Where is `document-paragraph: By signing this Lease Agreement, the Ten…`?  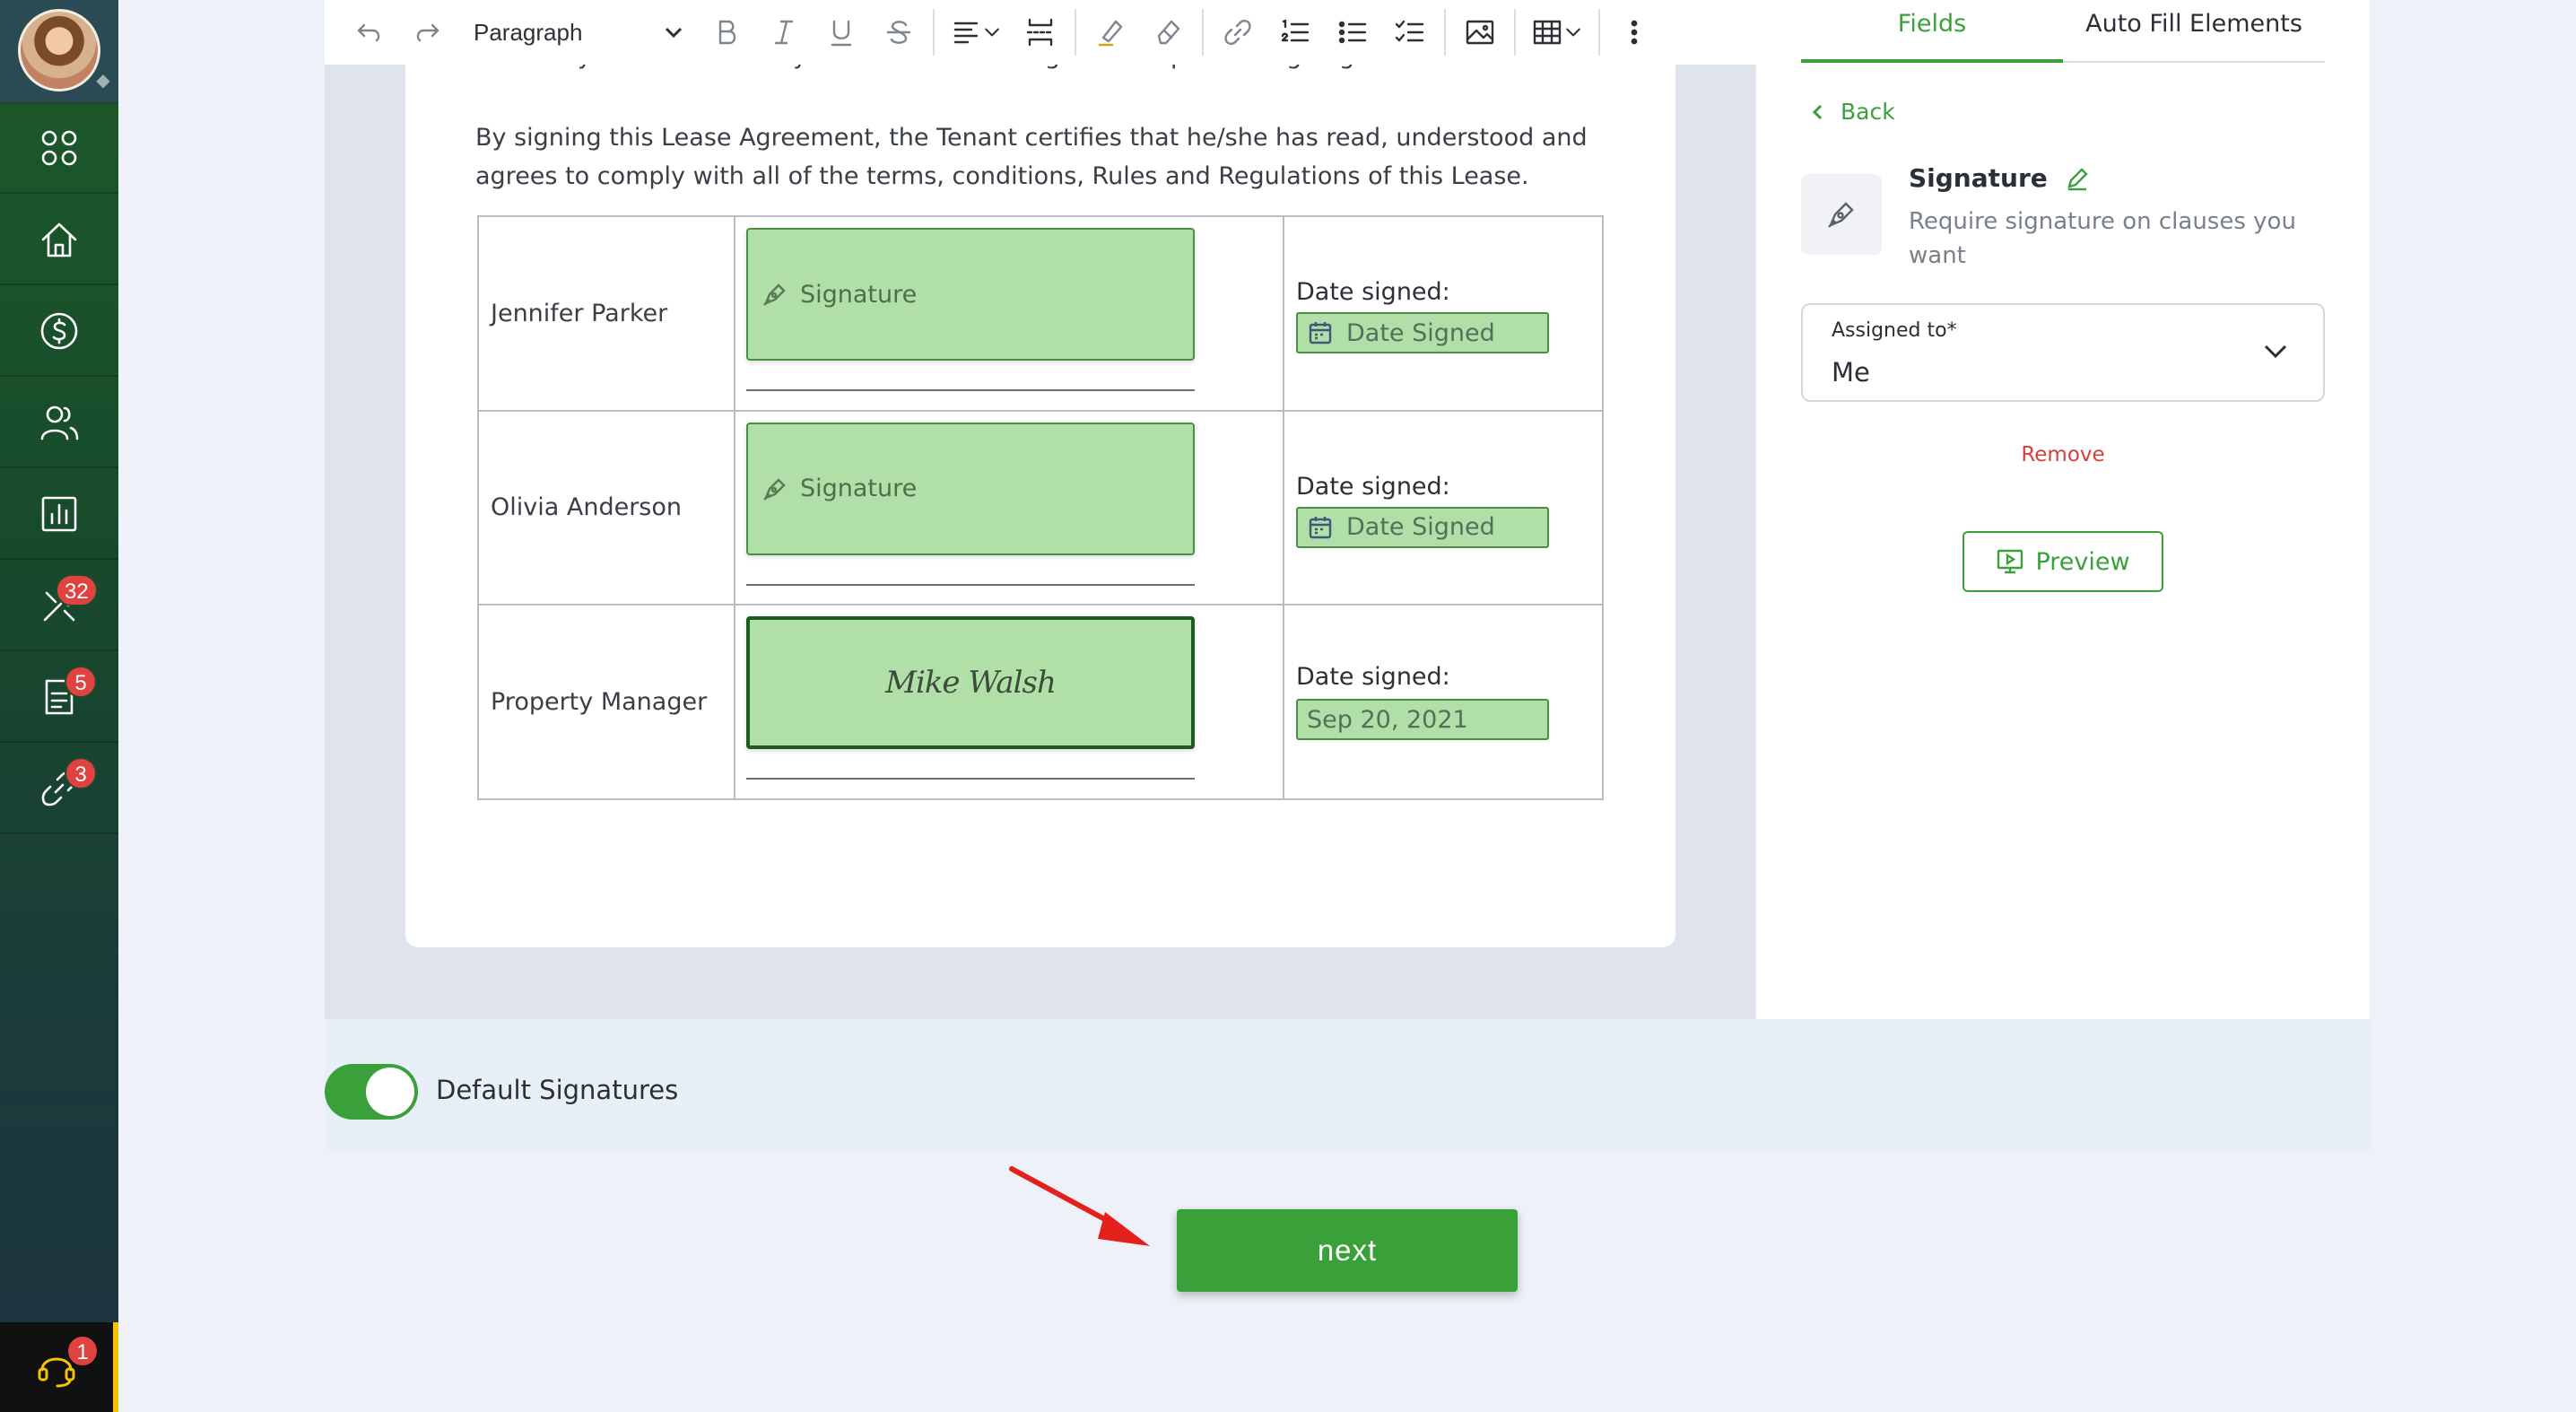
document-paragraph: By signing this Lease Agreement, the Ten… is located at coordinates (1044, 157).